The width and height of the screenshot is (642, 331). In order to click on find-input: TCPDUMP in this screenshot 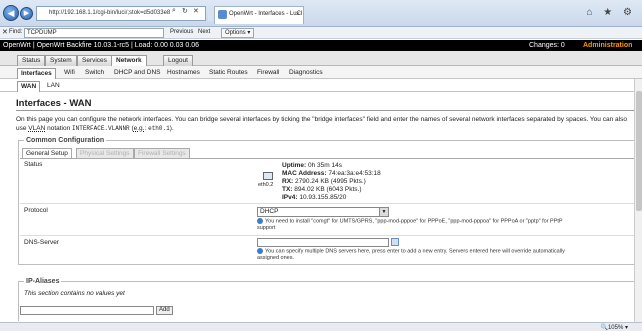, I will do `click(94, 33)`.